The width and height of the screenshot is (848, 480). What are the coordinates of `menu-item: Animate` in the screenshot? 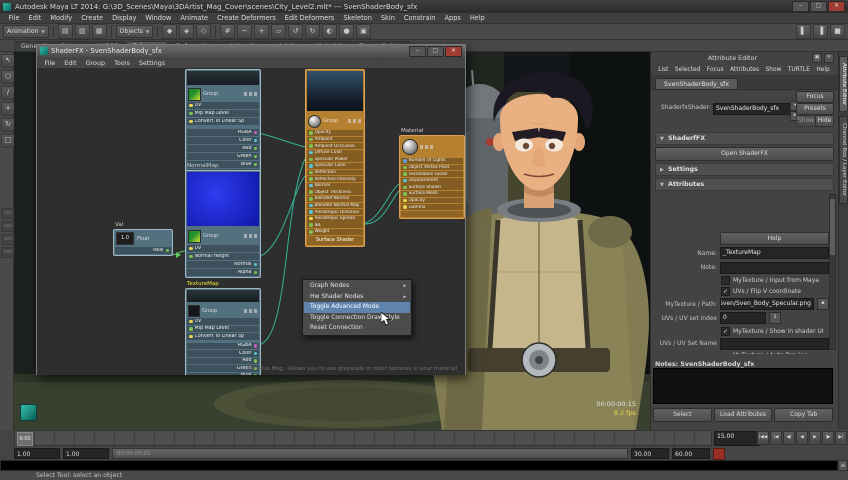 It's located at (194, 18).